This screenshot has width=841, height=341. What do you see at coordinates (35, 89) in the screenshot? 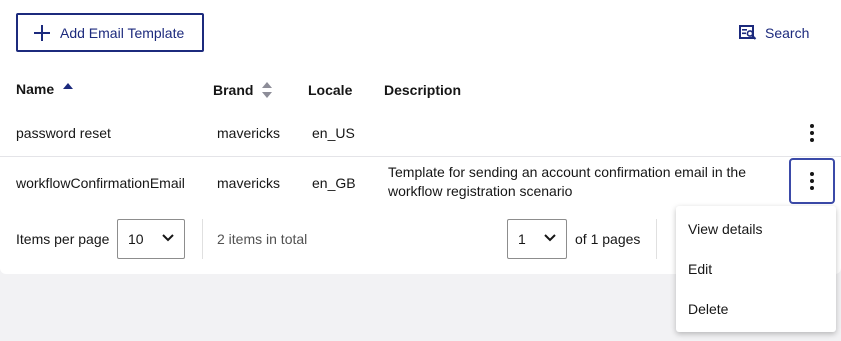
I see `column-header-name-label: Name` at bounding box center [35, 89].